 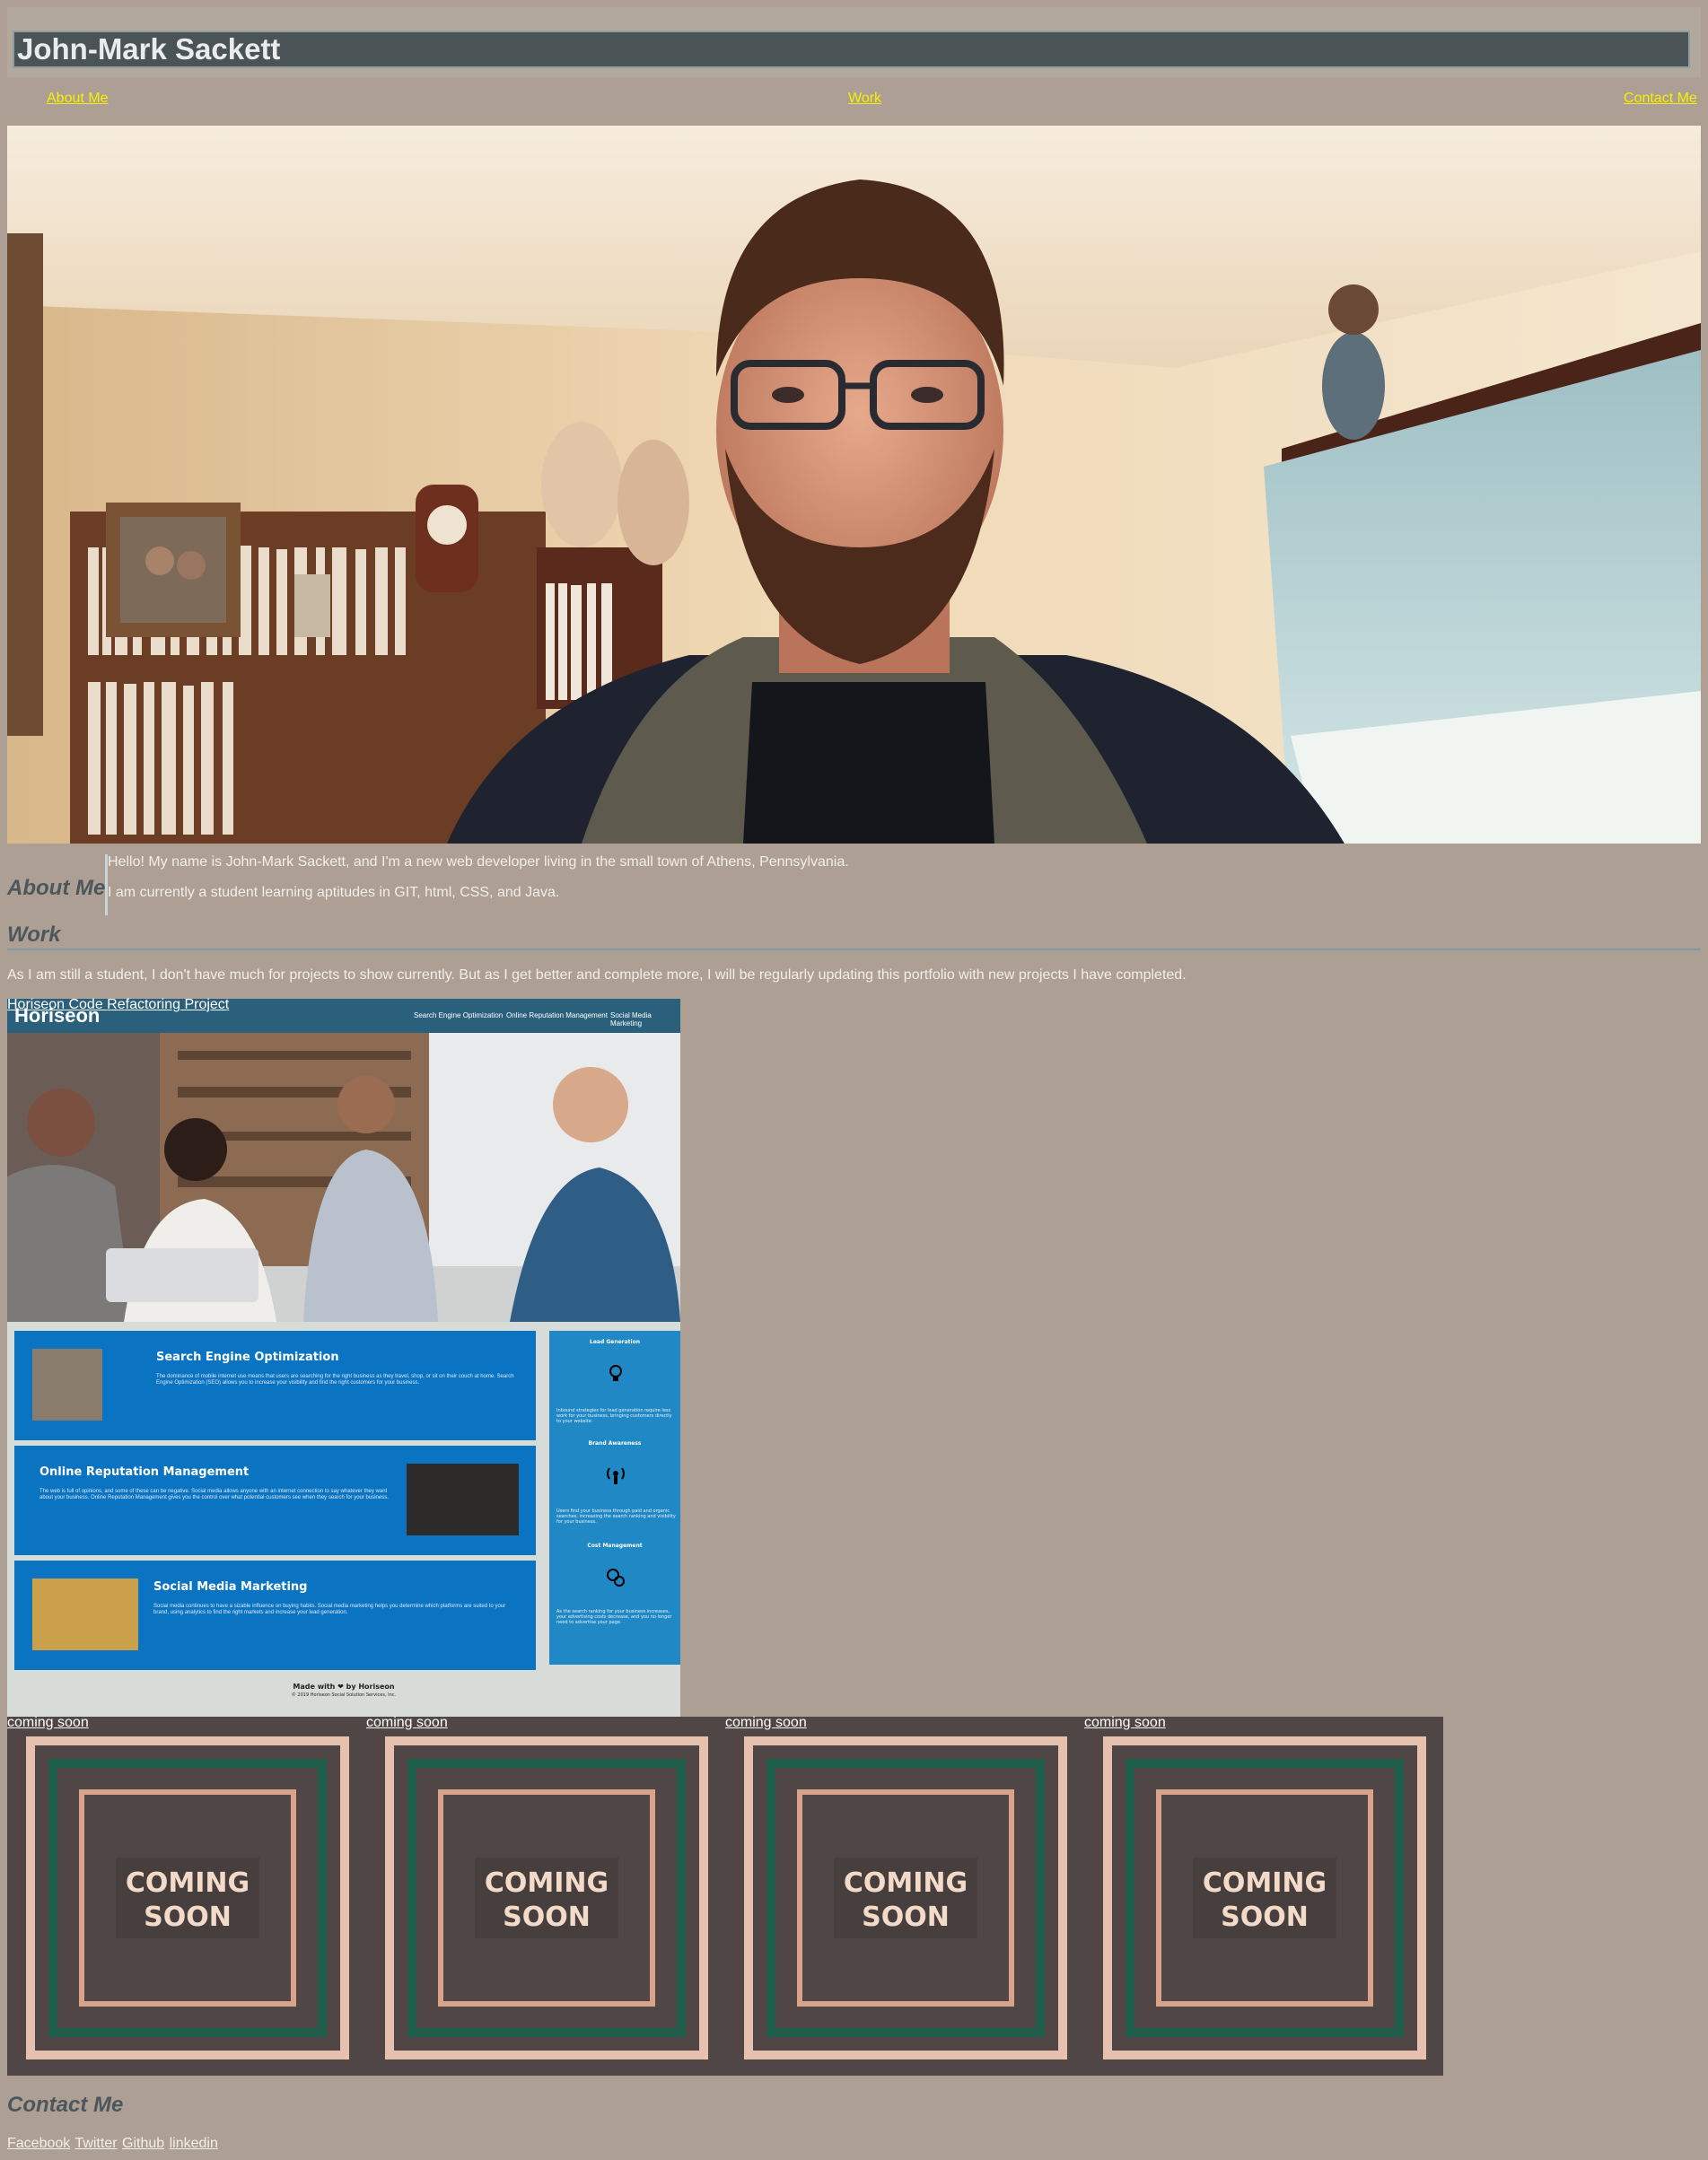 I want to click on site-title: John-Mark Sackett, so click(x=149, y=49).